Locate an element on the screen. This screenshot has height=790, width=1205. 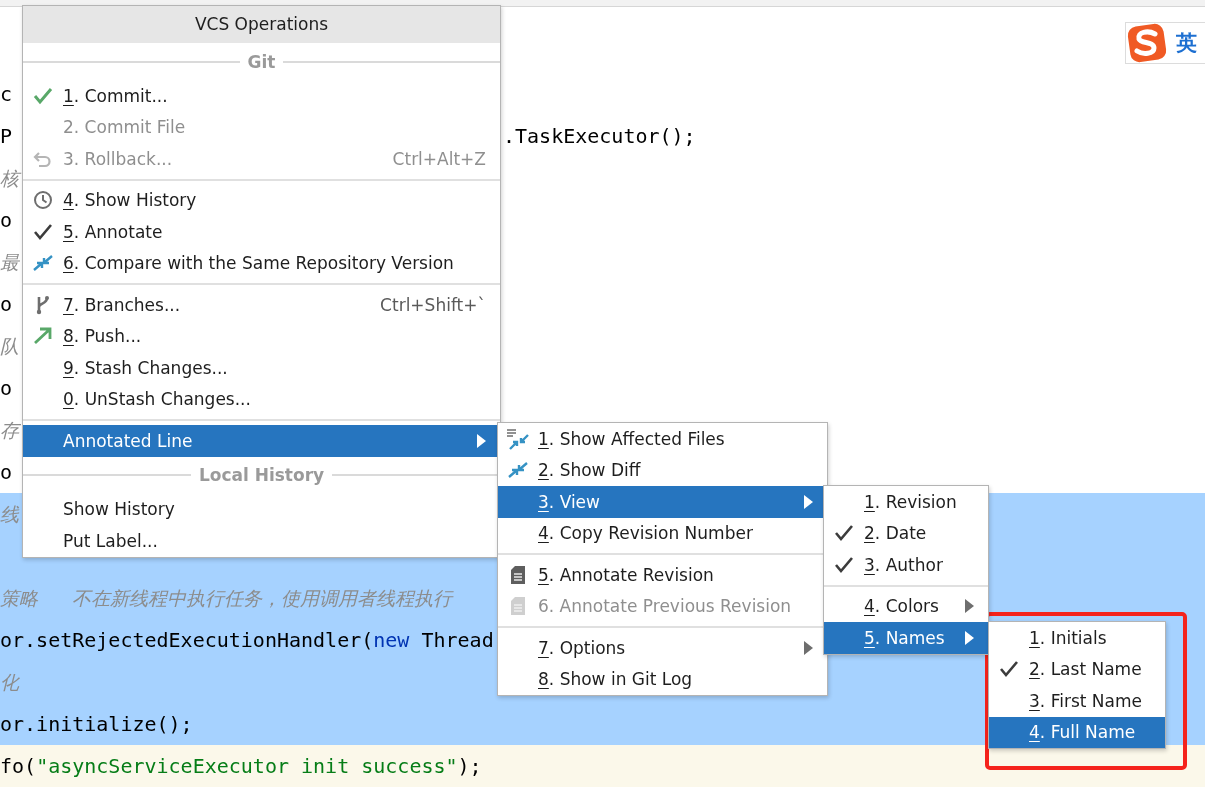
code-text: P is located at coordinates (6, 136).